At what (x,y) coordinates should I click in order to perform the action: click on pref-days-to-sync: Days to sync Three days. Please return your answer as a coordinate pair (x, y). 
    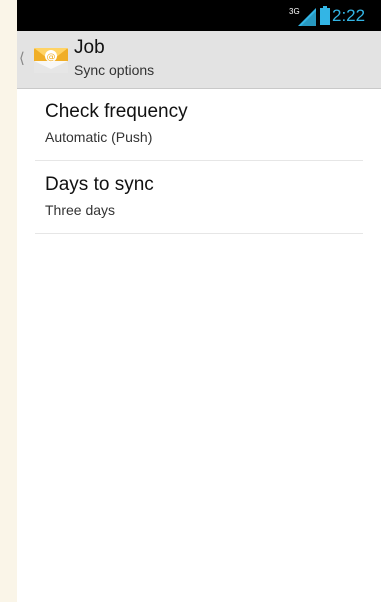
    Looking at the image, I should click on (199, 197).